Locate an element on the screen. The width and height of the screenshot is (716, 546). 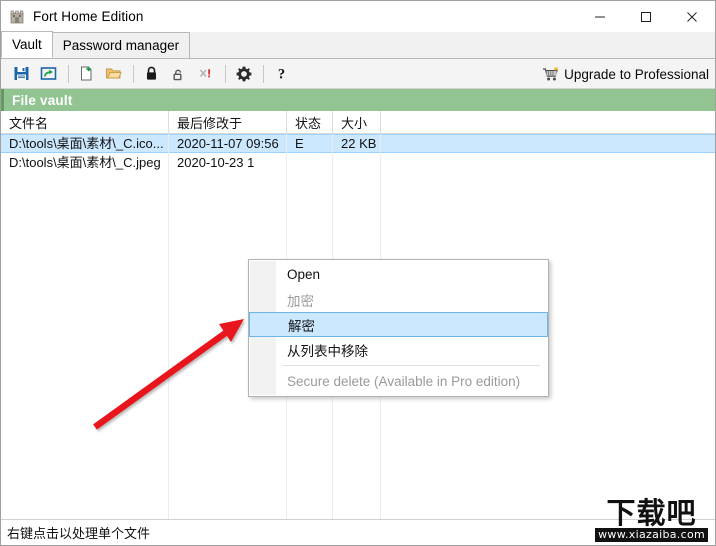
lock-closed-icon is located at coordinates (151, 73).